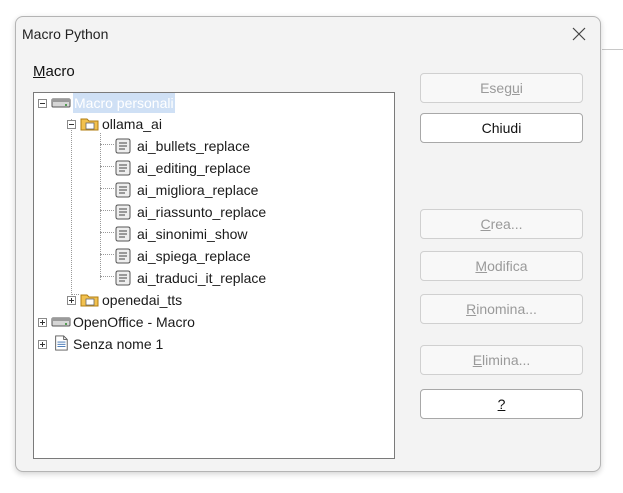 Image resolution: width=623 pixels, height=493 pixels. Describe the element at coordinates (214, 322) in the screenshot. I see `tree-node-openoffice-macro: OpenOffice - Macro` at that location.